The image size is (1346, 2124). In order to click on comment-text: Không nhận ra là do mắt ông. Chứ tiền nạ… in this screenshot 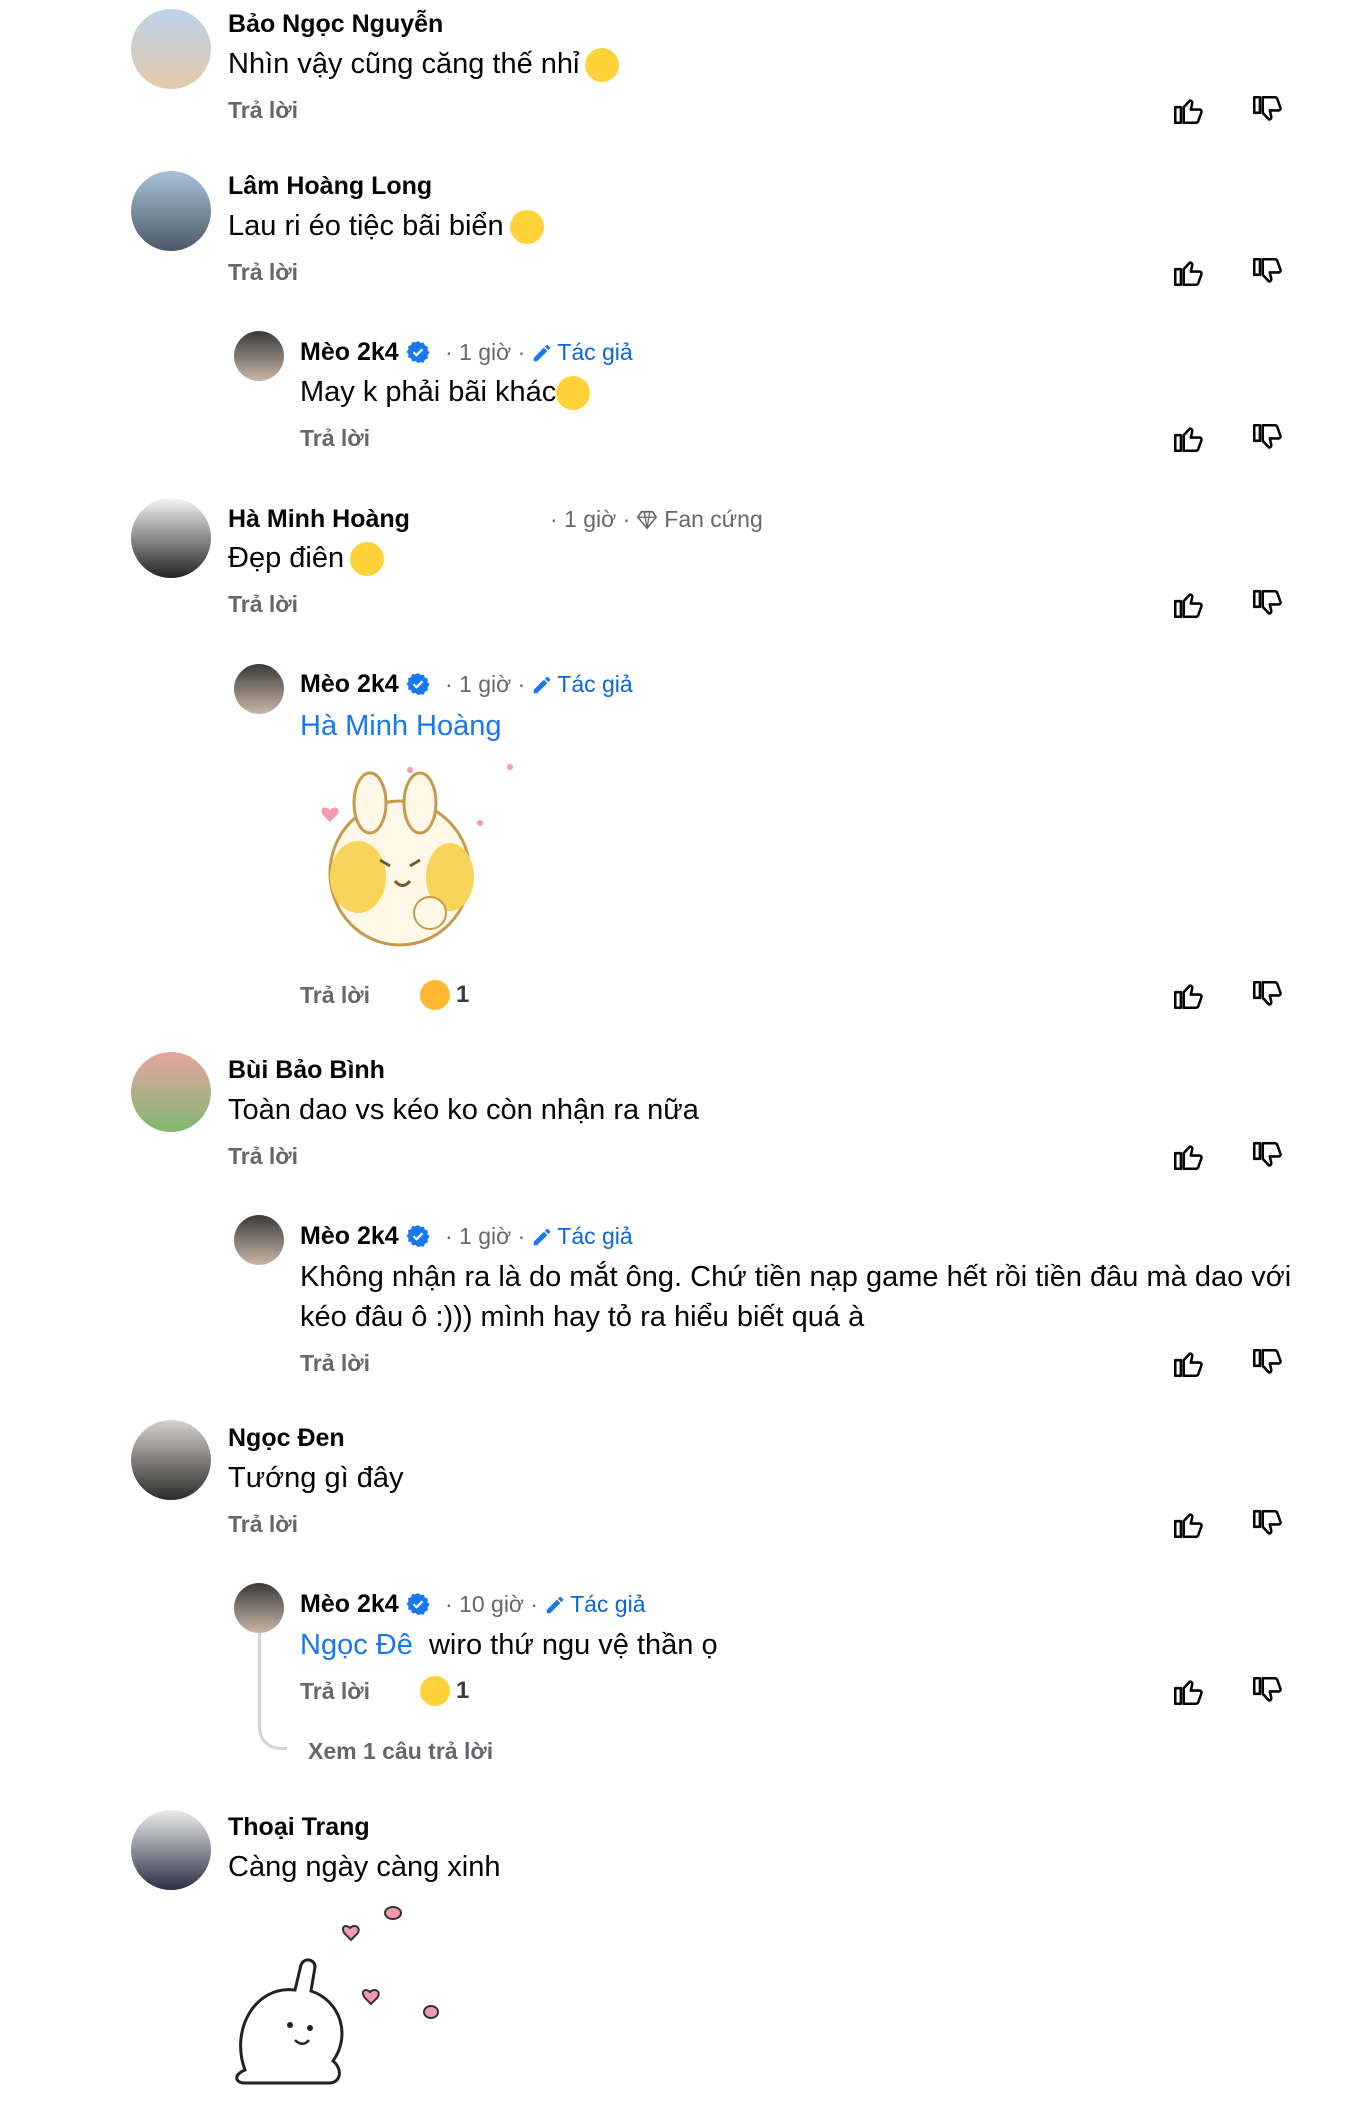, I will do `click(796, 1297)`.